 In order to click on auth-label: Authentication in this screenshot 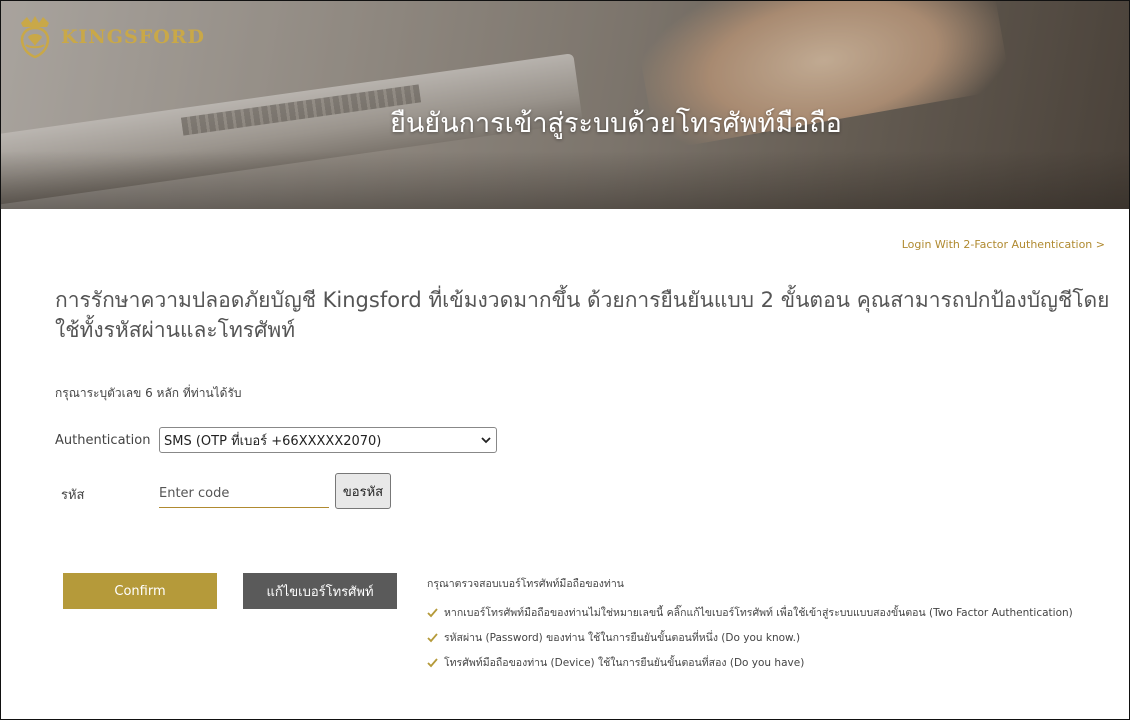, I will do `click(103, 440)`.